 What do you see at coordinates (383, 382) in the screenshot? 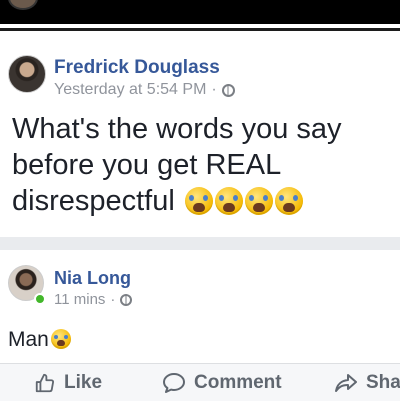
I see `share-label: Sha` at bounding box center [383, 382].